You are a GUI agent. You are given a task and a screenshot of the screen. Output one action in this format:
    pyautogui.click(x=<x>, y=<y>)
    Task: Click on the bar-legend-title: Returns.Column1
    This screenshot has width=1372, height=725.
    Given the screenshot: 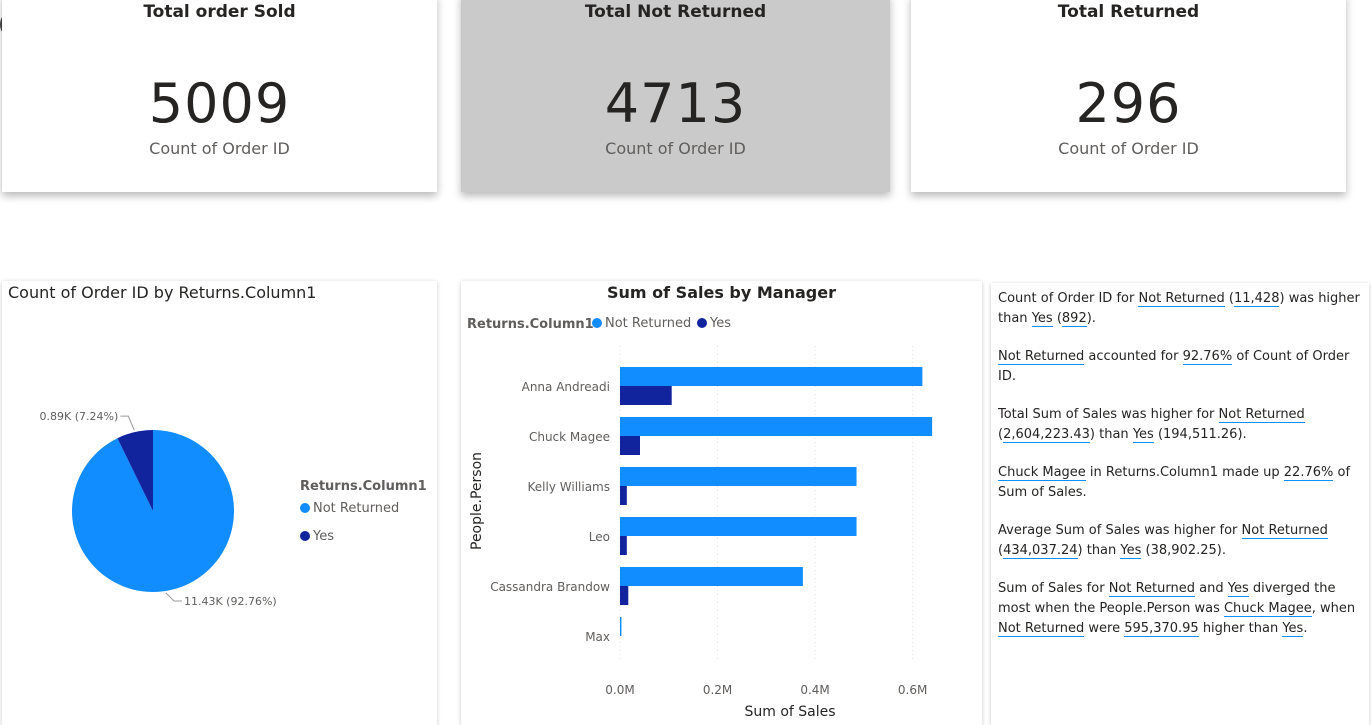 What is the action you would take?
    pyautogui.click(x=530, y=324)
    